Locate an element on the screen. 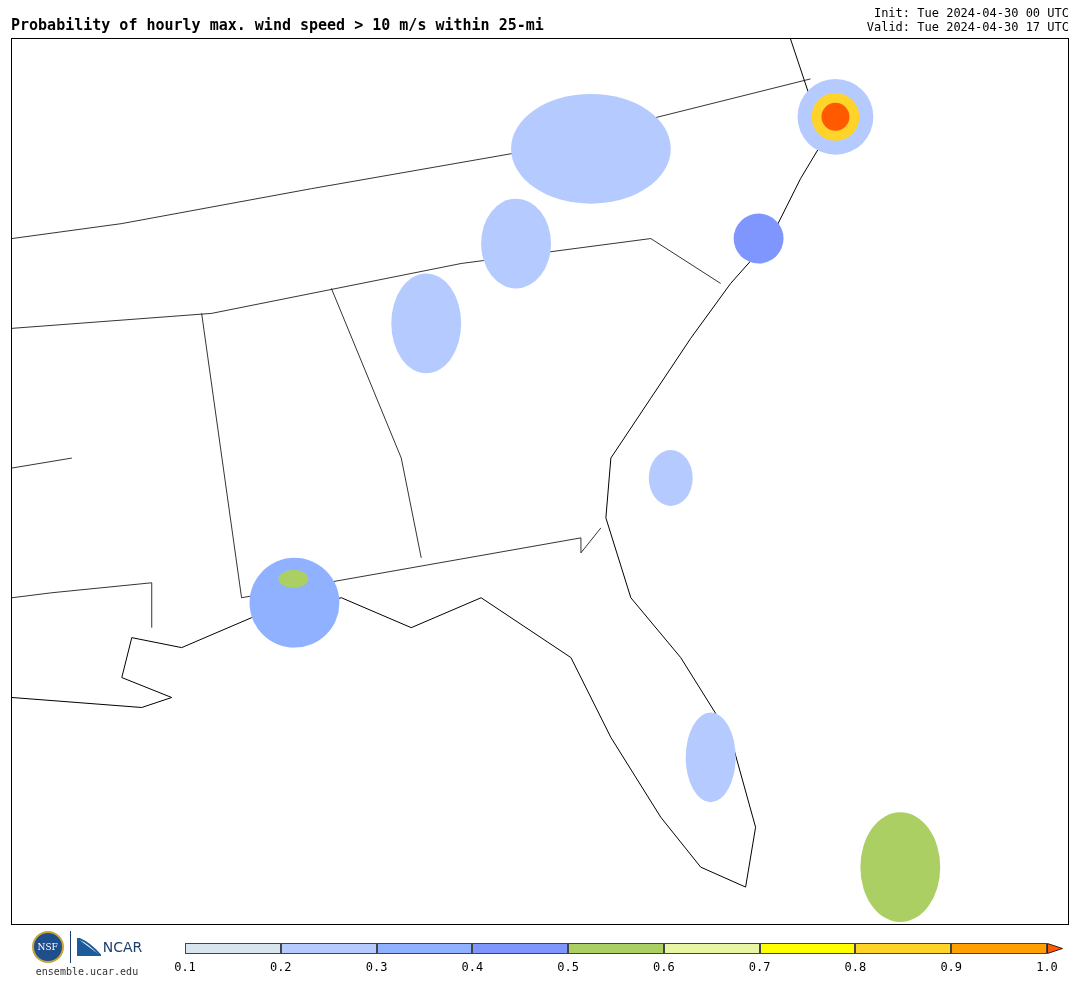 The width and height of the screenshot is (1080, 988). tick-label: 0.6 is located at coordinates (664, 967).